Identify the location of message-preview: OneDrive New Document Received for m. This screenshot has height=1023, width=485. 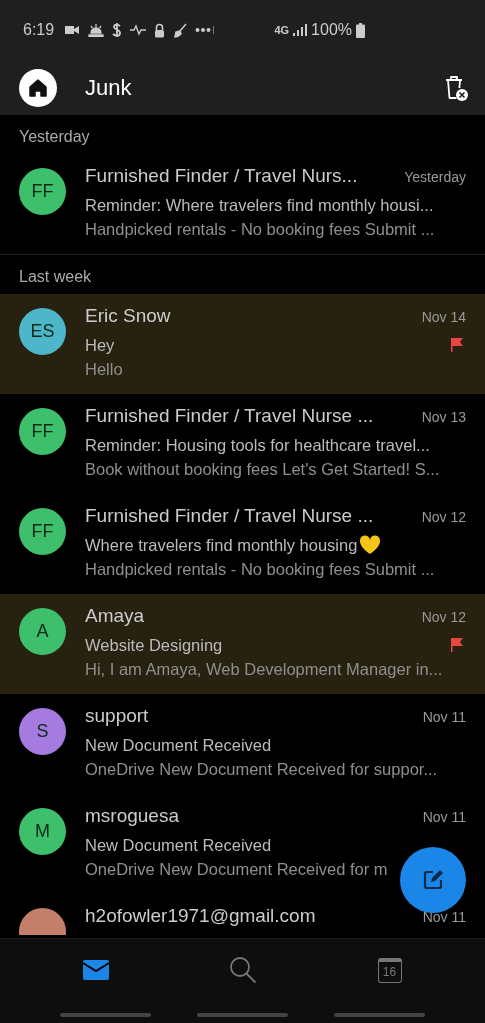
(236, 869).